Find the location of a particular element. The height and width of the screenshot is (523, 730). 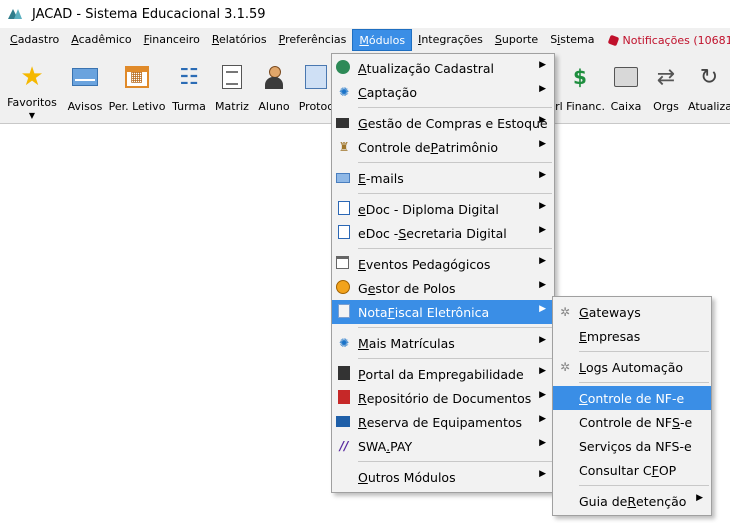

star-icon: ★ is located at coordinates (32, 77).